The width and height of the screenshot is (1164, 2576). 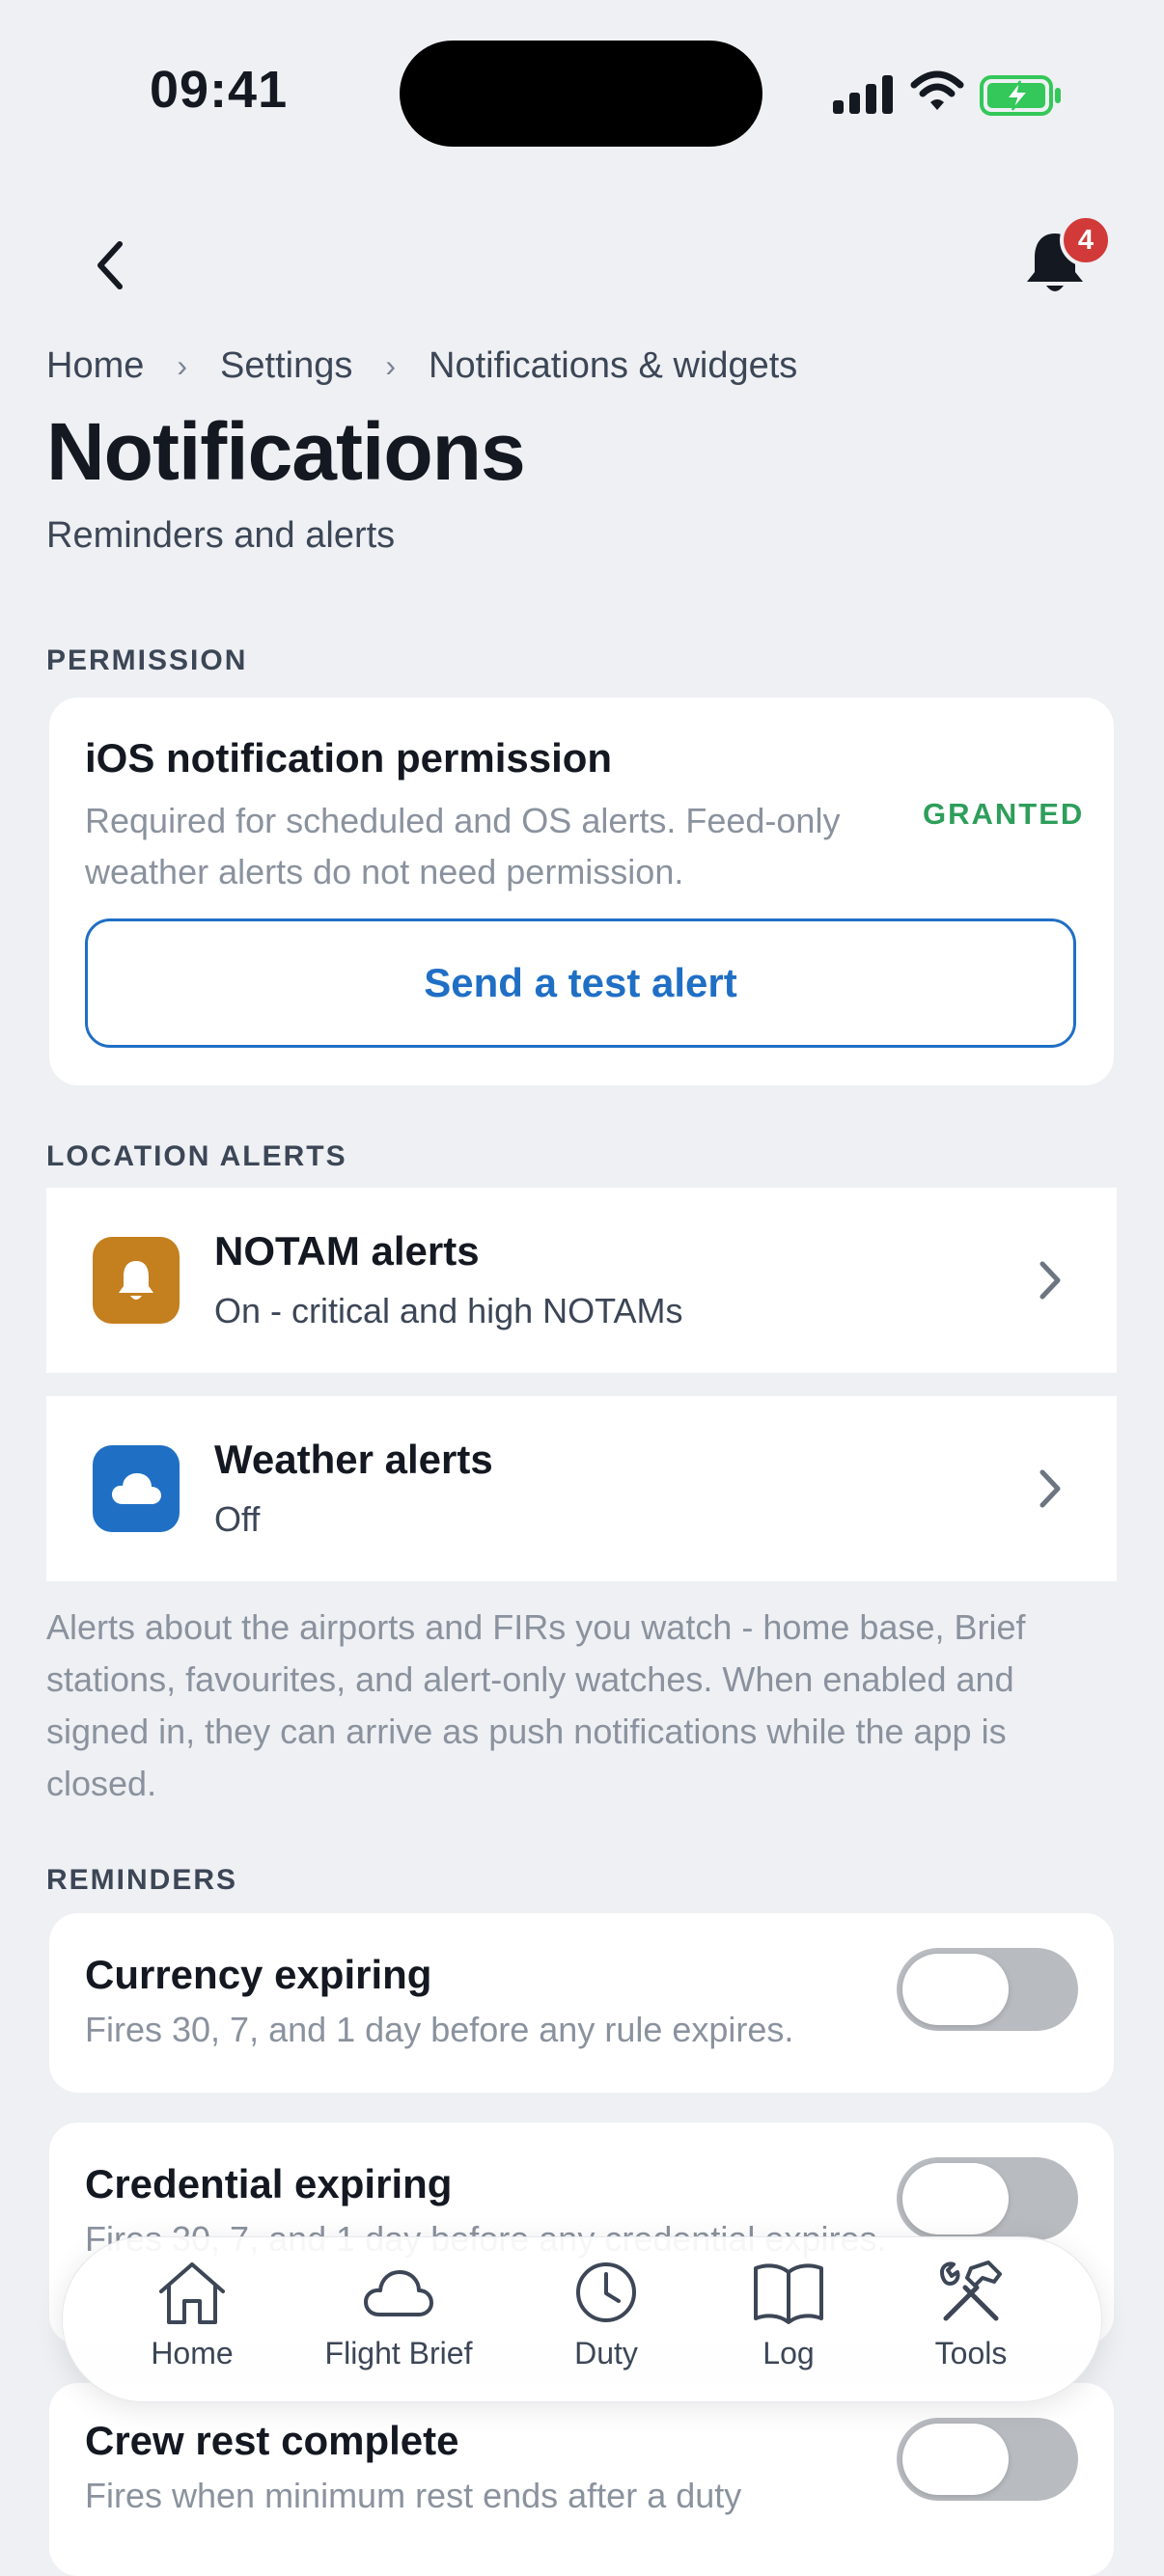 What do you see at coordinates (259, 1975) in the screenshot?
I see `reminder-title: Currency expiring` at bounding box center [259, 1975].